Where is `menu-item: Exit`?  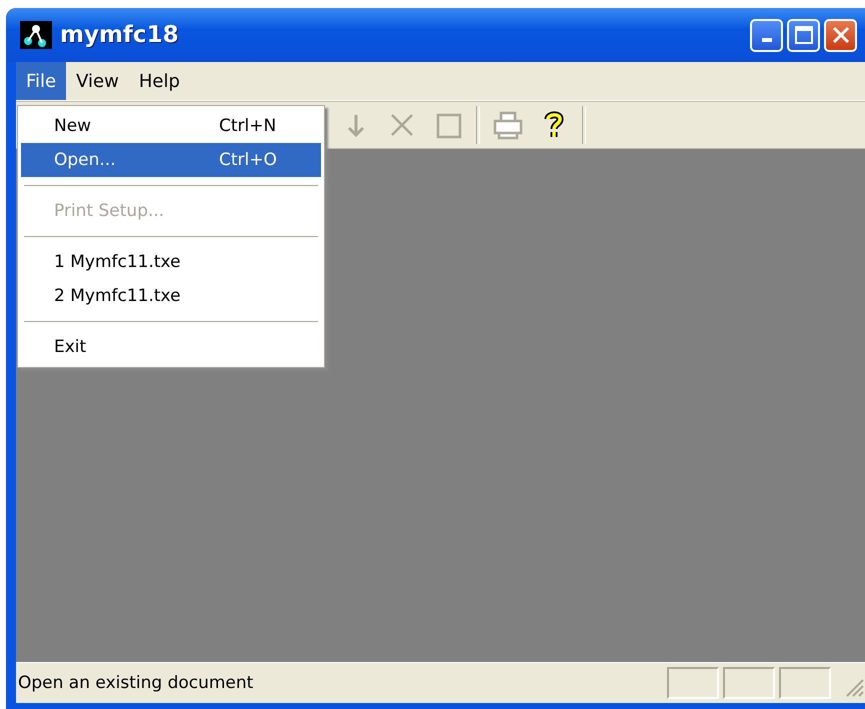
menu-item: Exit is located at coordinates (171, 347).